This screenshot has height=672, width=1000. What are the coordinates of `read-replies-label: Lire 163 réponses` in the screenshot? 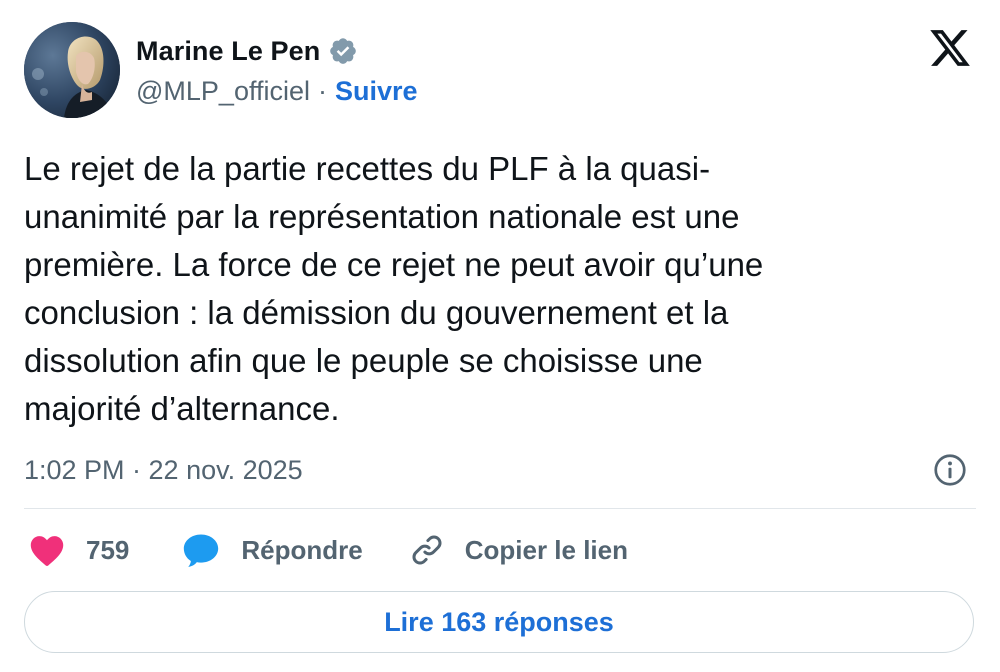 It's located at (499, 621).